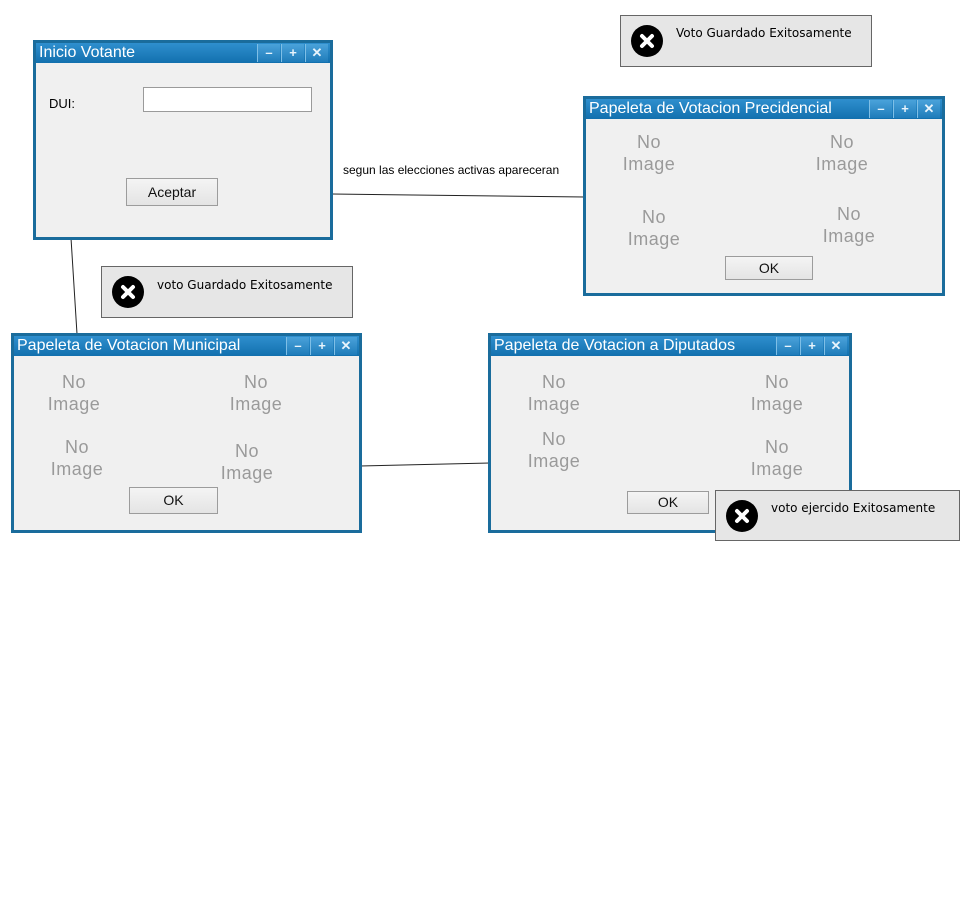 This screenshot has width=960, height=900. What do you see at coordinates (451, 170) in the screenshot?
I see `annotation-note: segun las elecciones activas apareceran` at bounding box center [451, 170].